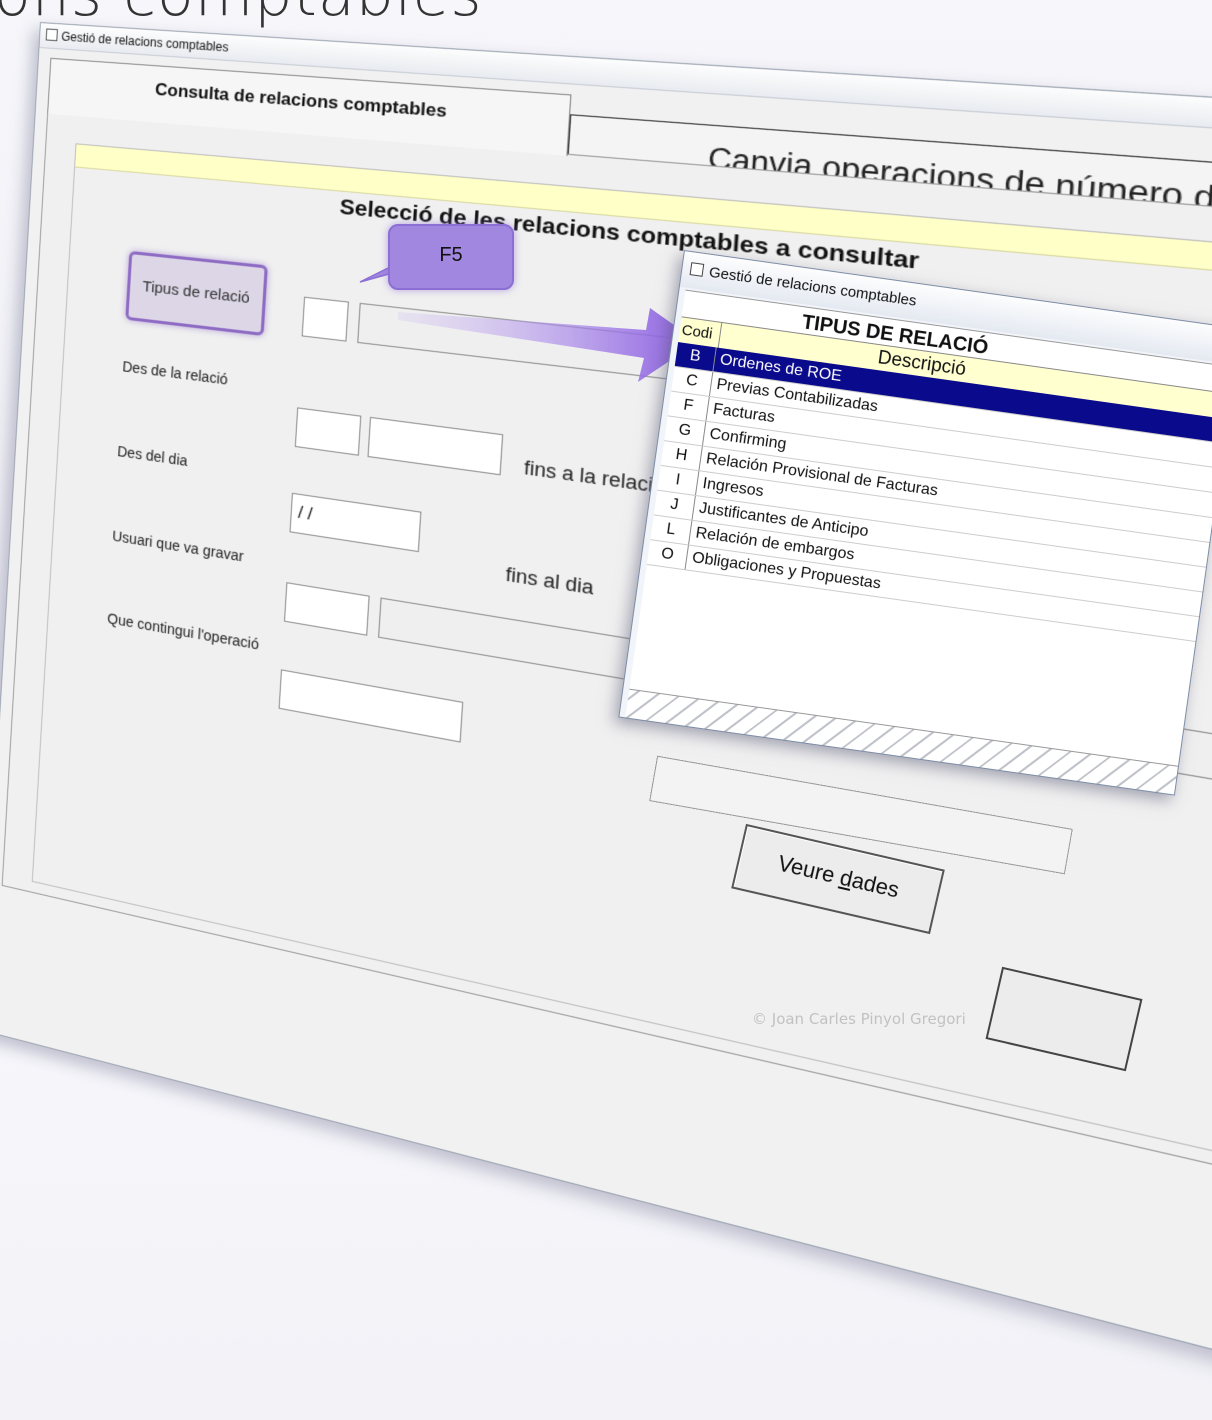 This screenshot has width=1212, height=1420. I want to click on des-relacio-type-field, so click(328, 431).